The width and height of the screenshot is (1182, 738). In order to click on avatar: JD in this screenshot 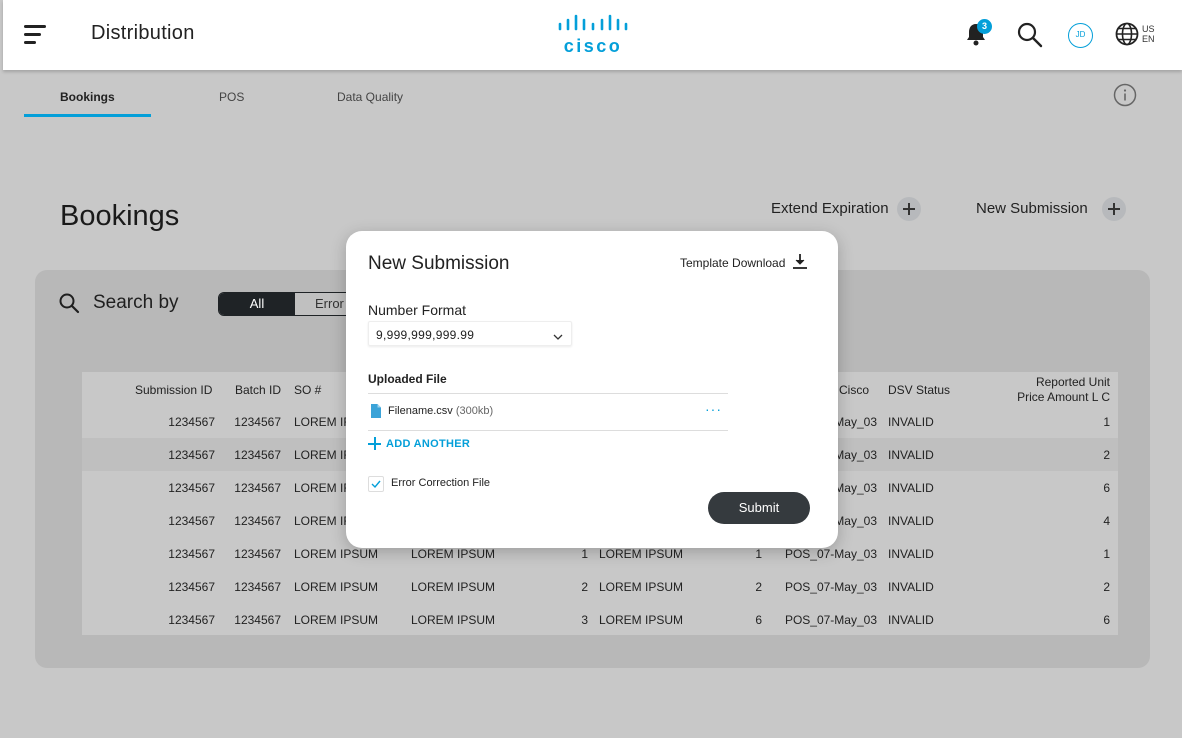, I will do `click(1080, 35)`.